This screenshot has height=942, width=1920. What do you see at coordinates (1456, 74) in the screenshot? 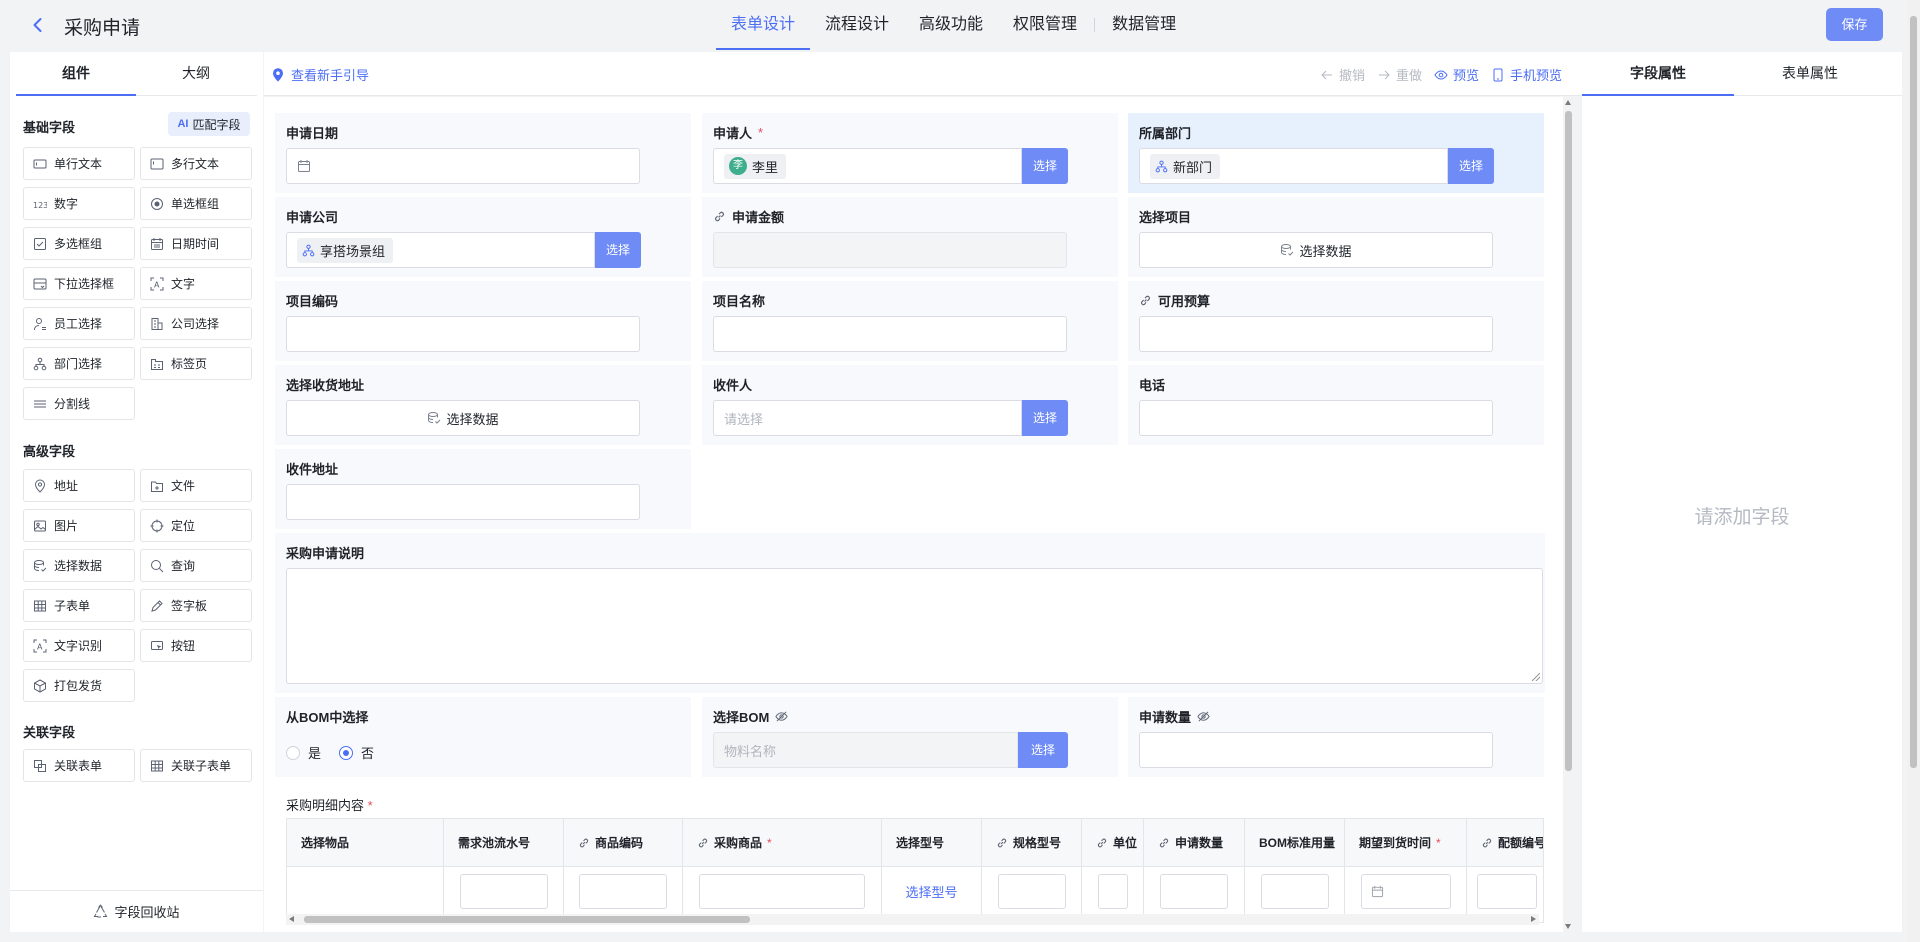
I see `preview-button: 预览` at bounding box center [1456, 74].